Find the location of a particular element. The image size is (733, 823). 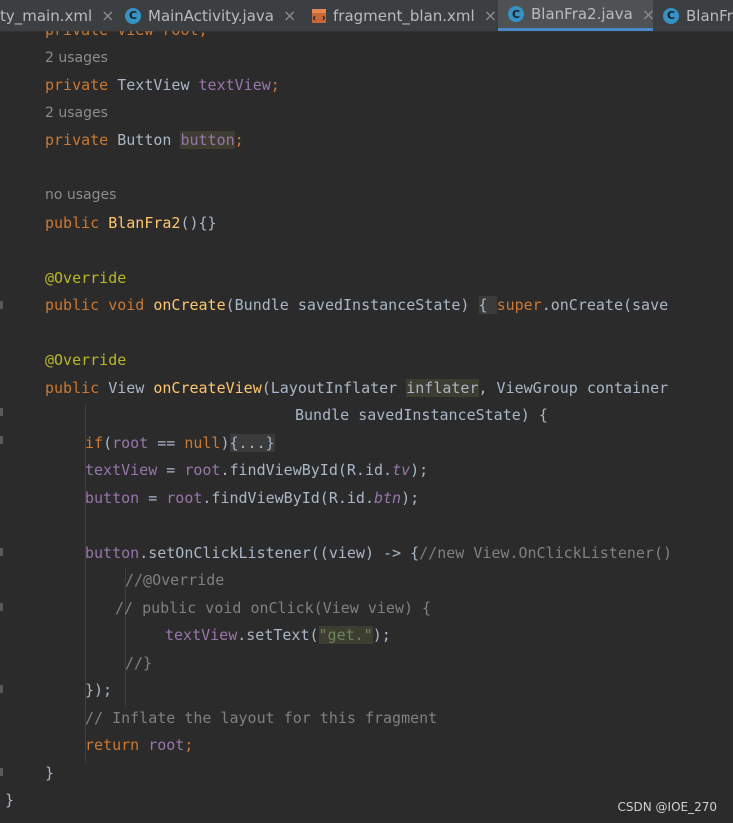

xml-layout-icon is located at coordinates (319, 16).